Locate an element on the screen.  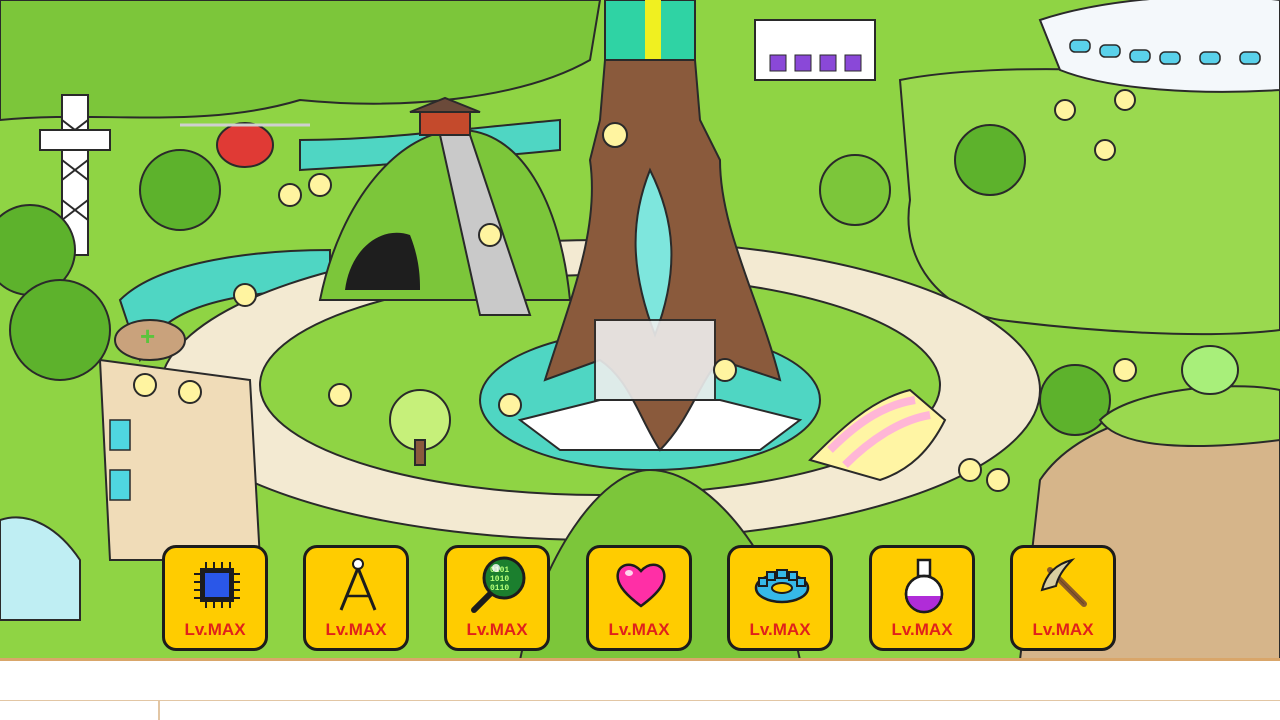
upgrade-button-engineering: Lv.MAX is located at coordinates (780, 598).